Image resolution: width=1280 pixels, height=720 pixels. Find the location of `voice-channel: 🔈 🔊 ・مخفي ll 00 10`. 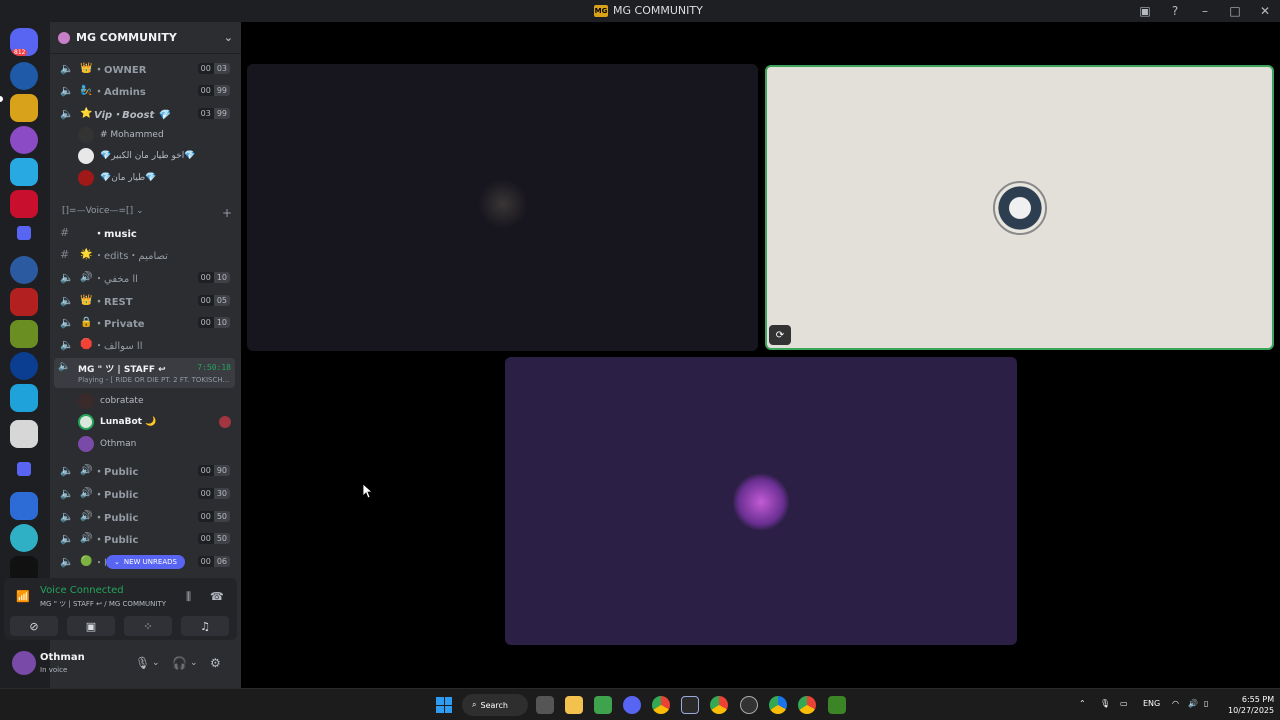

voice-channel: 🔈 🔊 ・مخفي ll 00 10 is located at coordinates (146, 277).